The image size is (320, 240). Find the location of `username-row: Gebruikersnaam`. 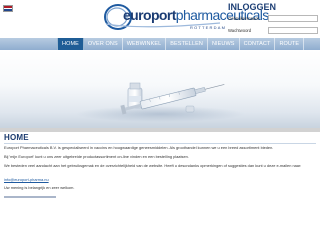

username-row: Gebruikersnaam is located at coordinates (273, 18).